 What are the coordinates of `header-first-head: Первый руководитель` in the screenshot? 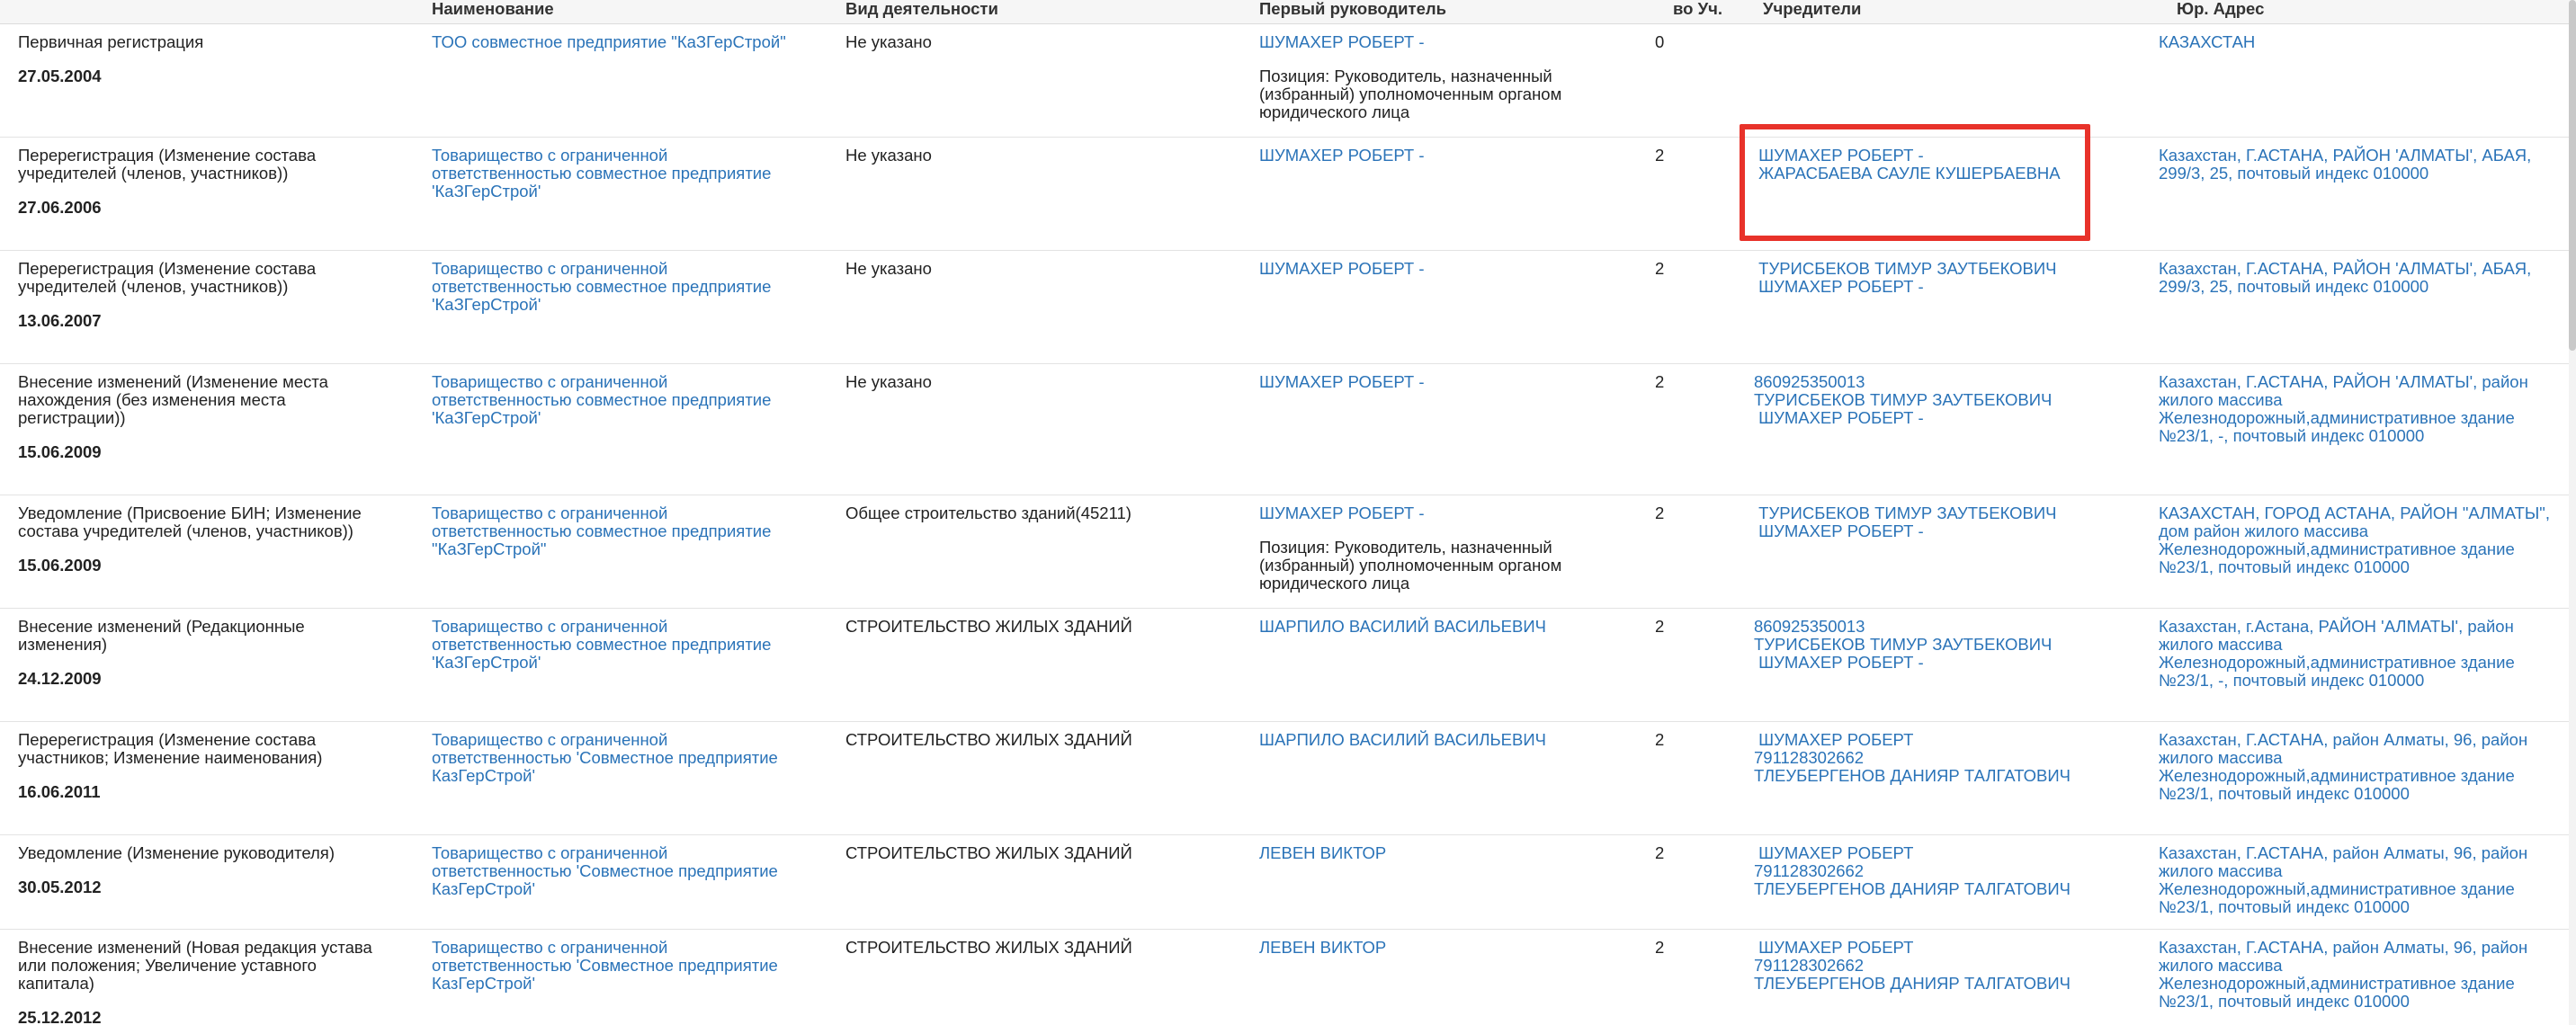 It's located at (1448, 12).